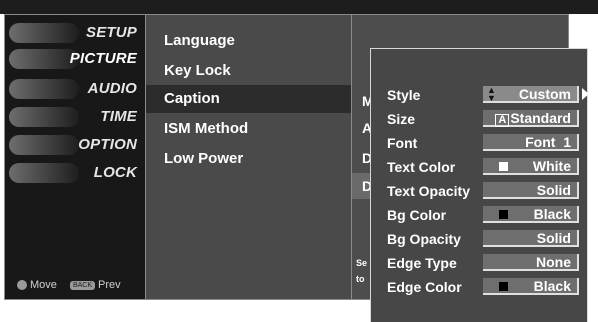 The image size is (598, 322). I want to click on menu-item-key-lock: Key Lock, so click(248, 71).